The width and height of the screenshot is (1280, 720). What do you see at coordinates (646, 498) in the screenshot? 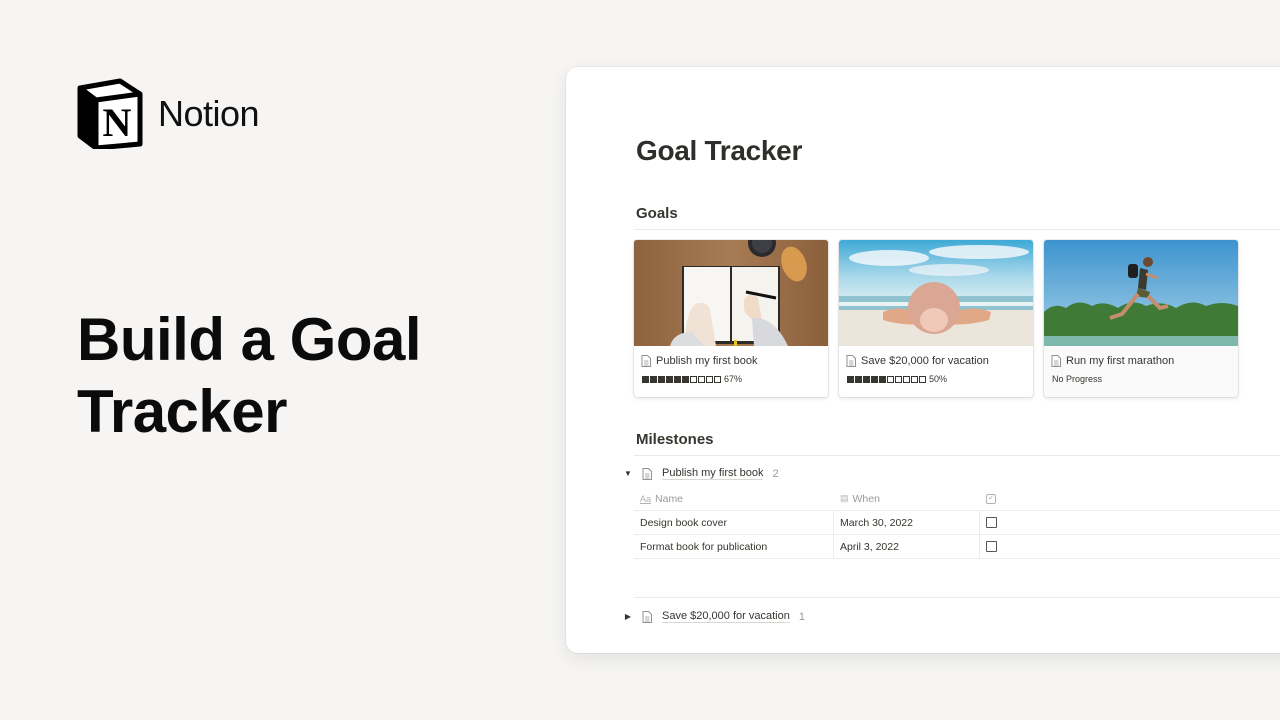
I see `text-property-icon: Aa` at bounding box center [646, 498].